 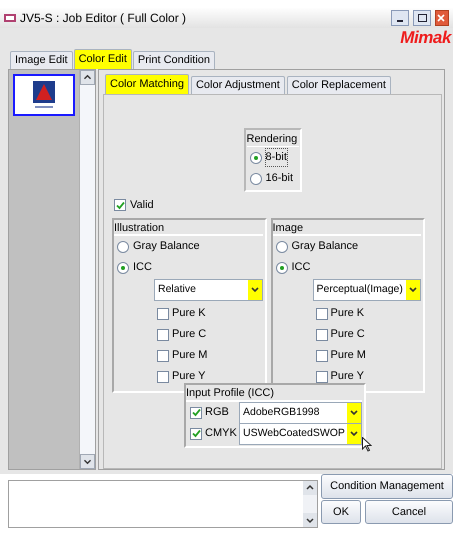 I want to click on checkbox-label: RGB, so click(x=217, y=412).